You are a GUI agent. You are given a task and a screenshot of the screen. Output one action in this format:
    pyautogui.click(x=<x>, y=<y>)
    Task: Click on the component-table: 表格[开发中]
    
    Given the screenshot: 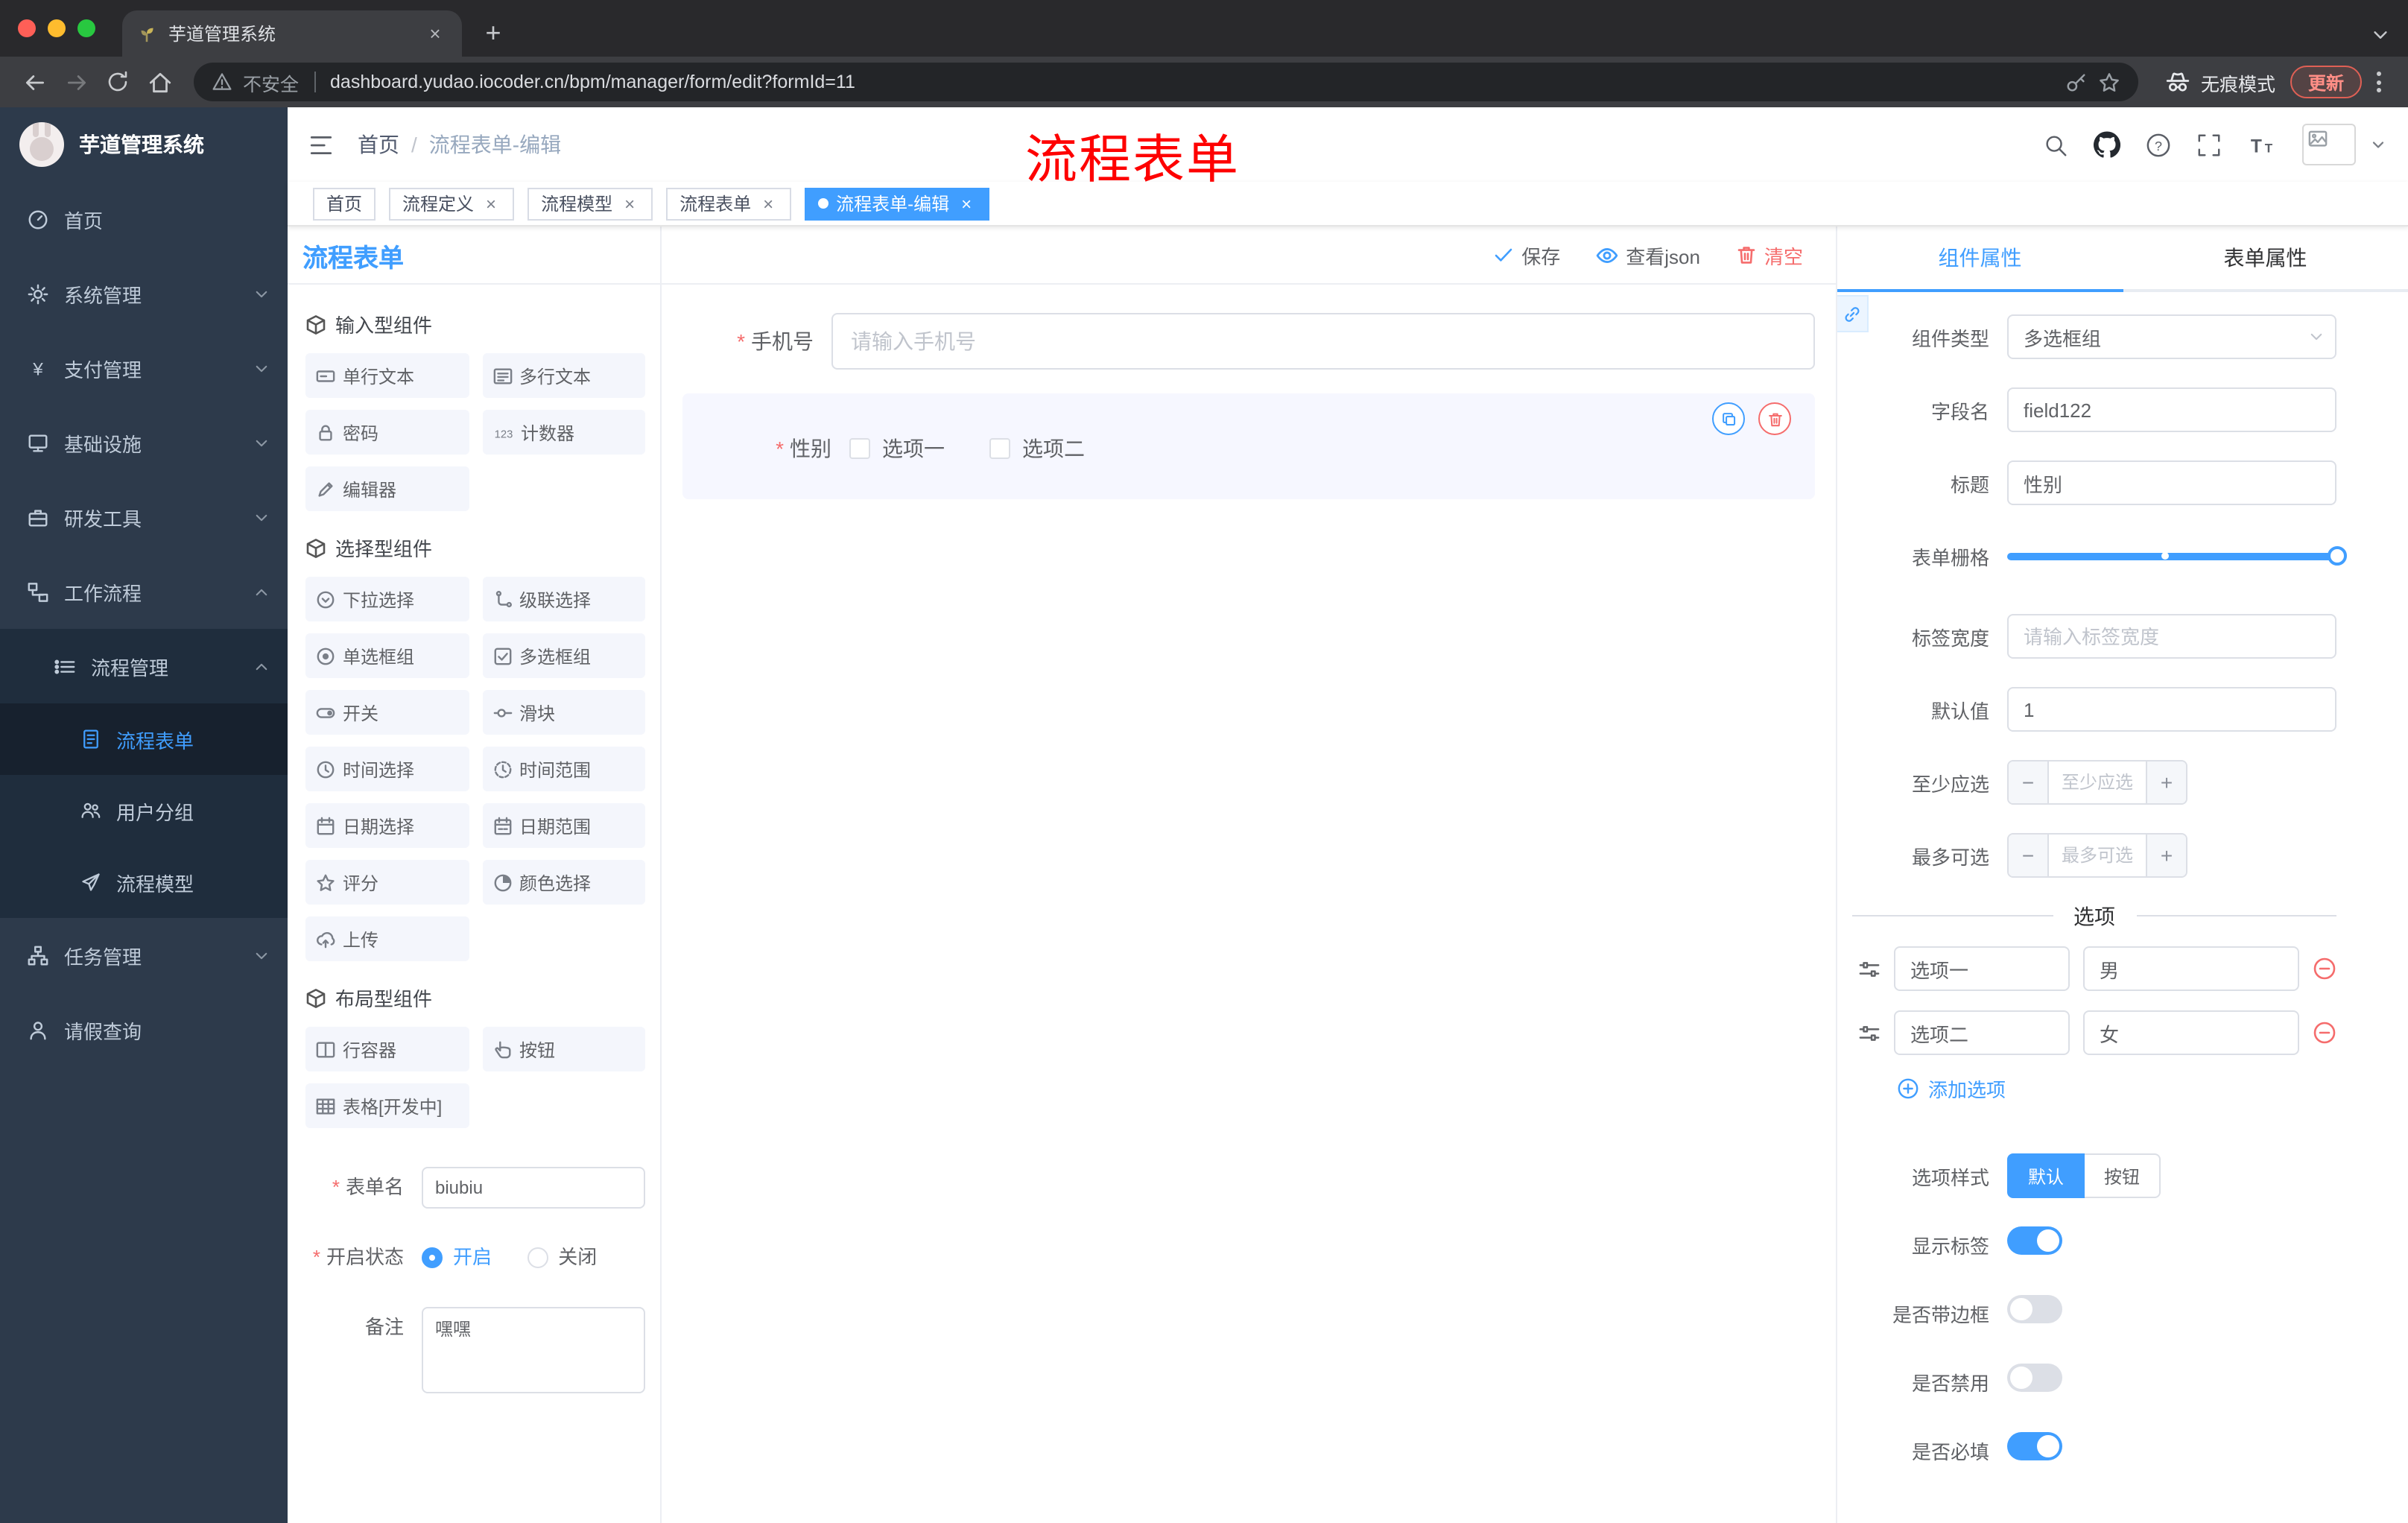 What is the action you would take?
    pyautogui.click(x=387, y=1105)
    